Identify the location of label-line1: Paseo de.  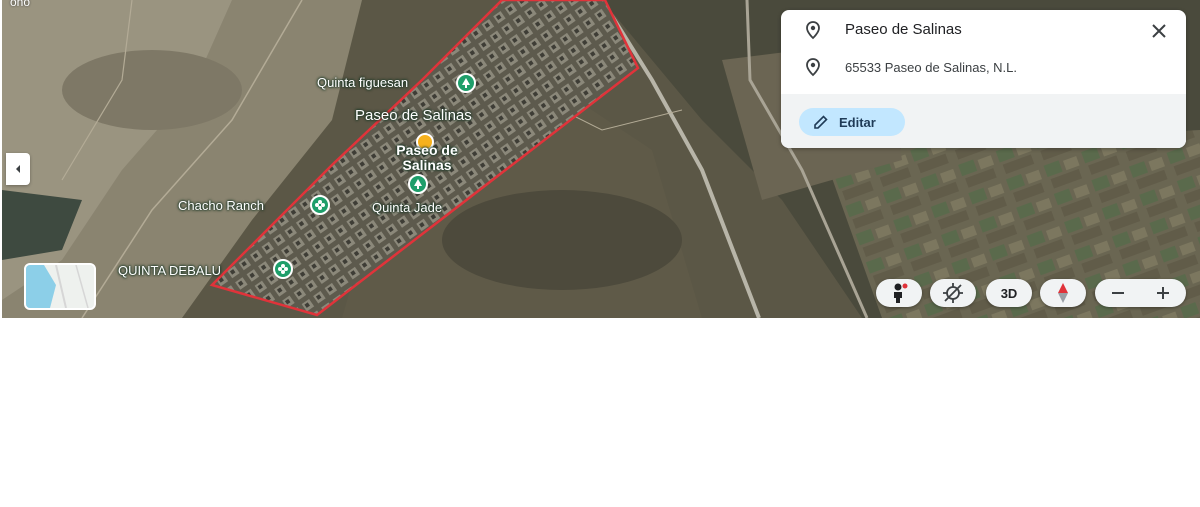
(427, 150).